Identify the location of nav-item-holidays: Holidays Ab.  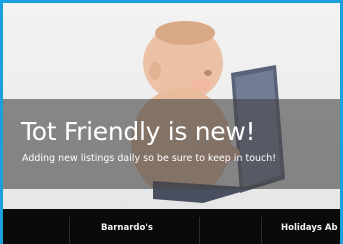
(309, 226).